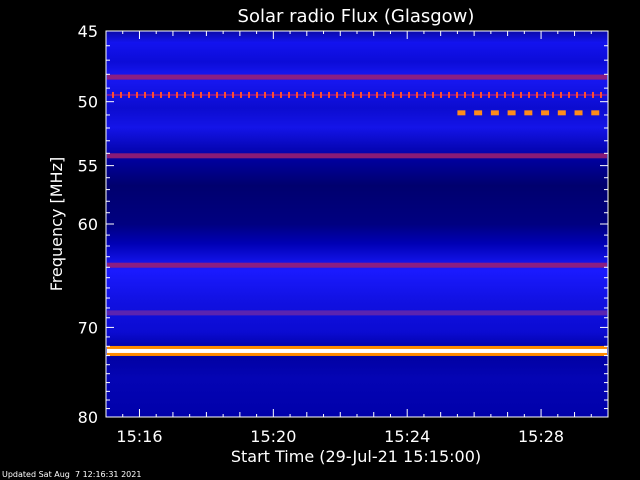 The image size is (640, 480). I want to click on x-tick-label: 15:20, so click(273, 436).